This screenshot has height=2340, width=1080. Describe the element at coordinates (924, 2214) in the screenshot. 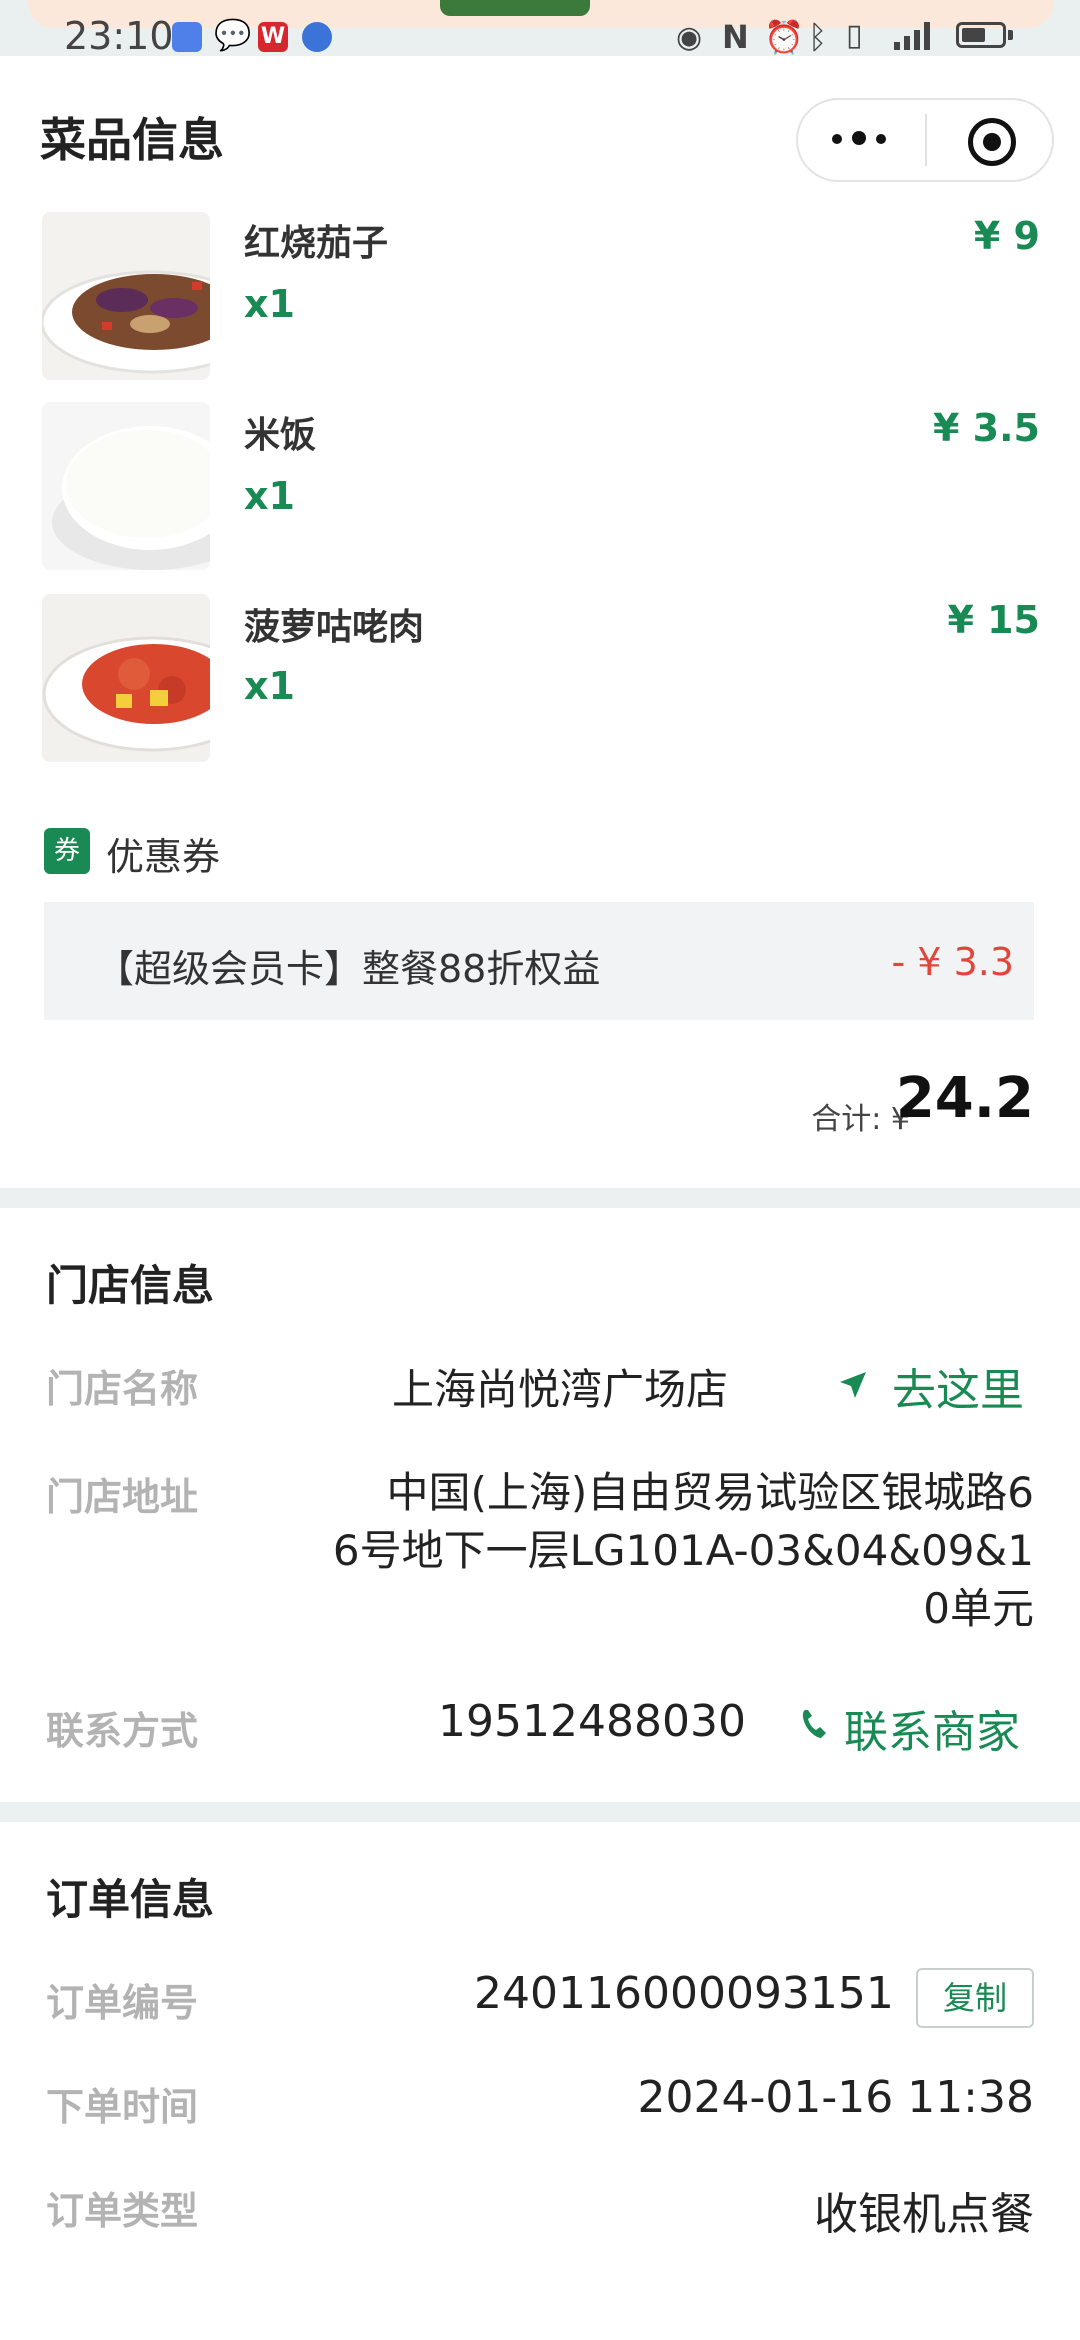

I see `order-type: 收银机点餐` at that location.